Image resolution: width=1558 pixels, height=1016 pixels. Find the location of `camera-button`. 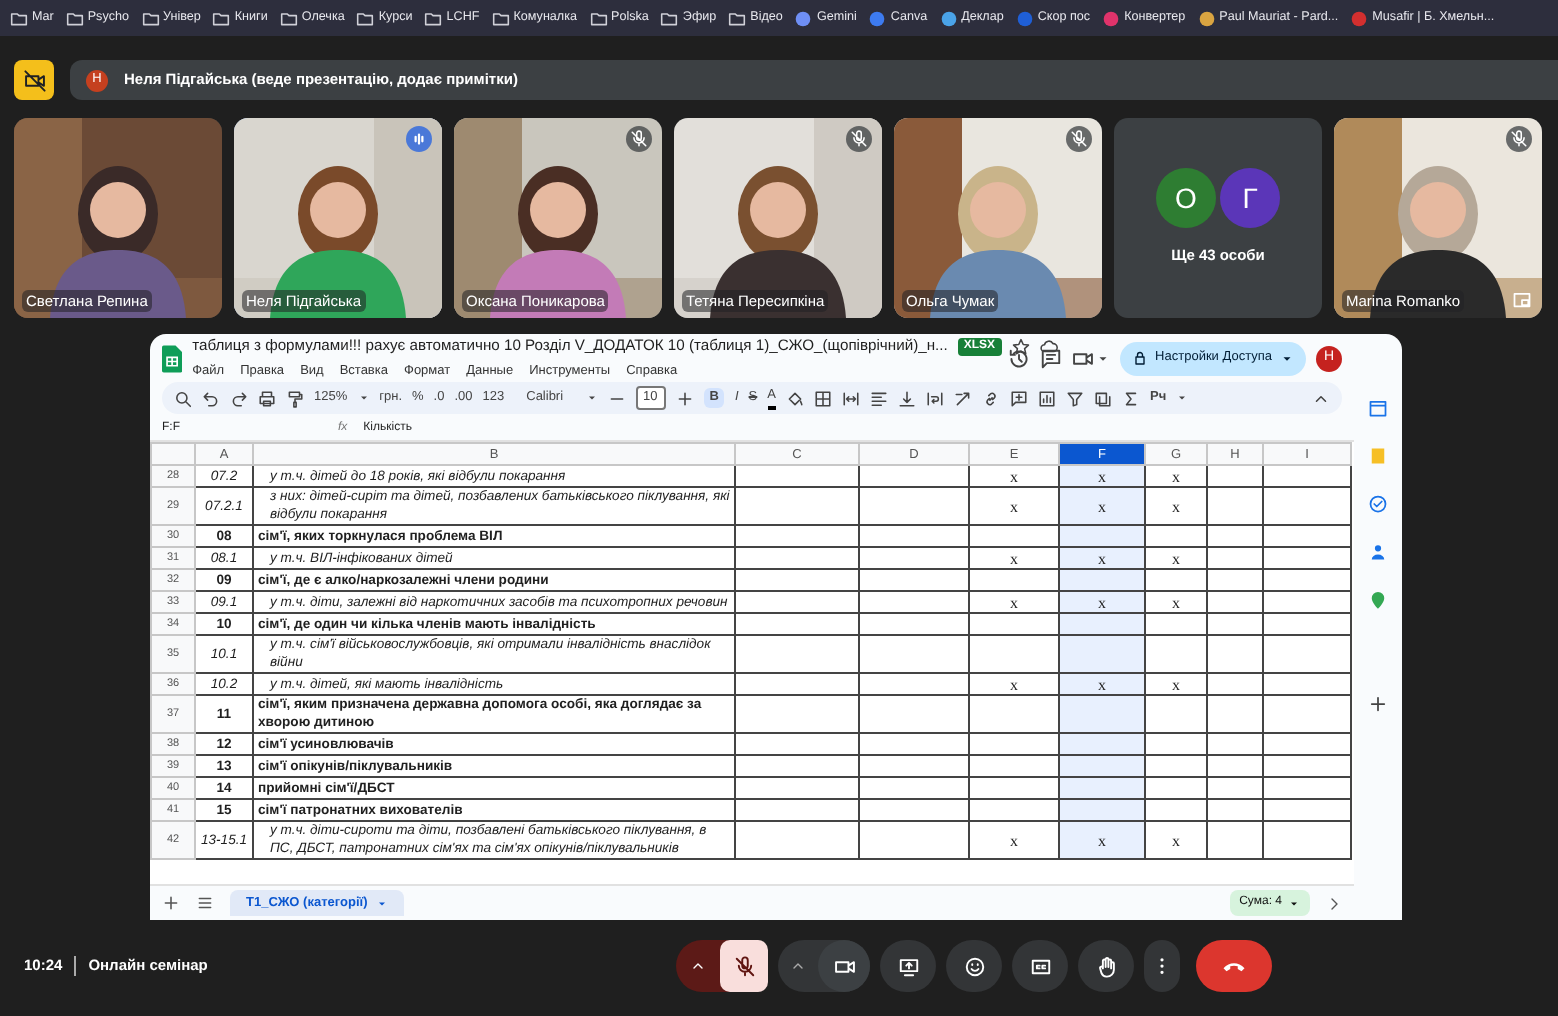

camera-button is located at coordinates (844, 966).